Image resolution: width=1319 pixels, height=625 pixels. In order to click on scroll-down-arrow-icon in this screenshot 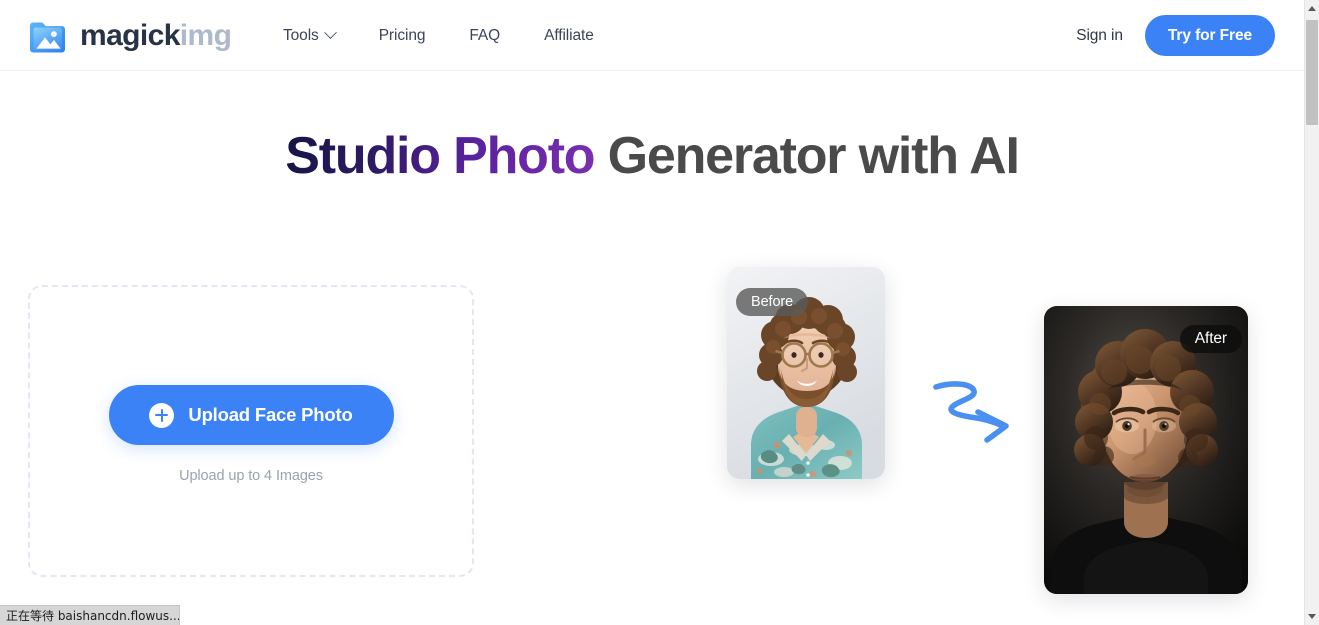, I will do `click(1312, 616)`.